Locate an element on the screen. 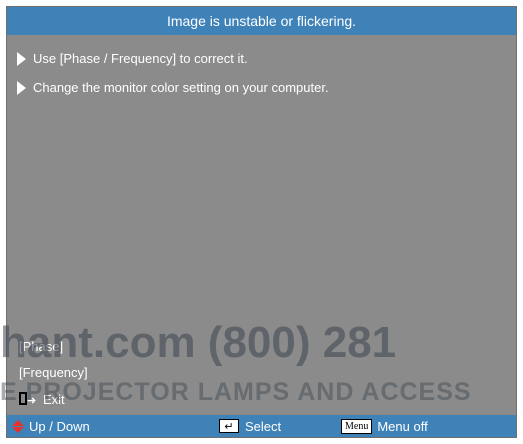 The height and width of the screenshot is (444, 523). osd-bottom-bar: Up / Down ↵ Select Menu Menu off is located at coordinates (261, 426).